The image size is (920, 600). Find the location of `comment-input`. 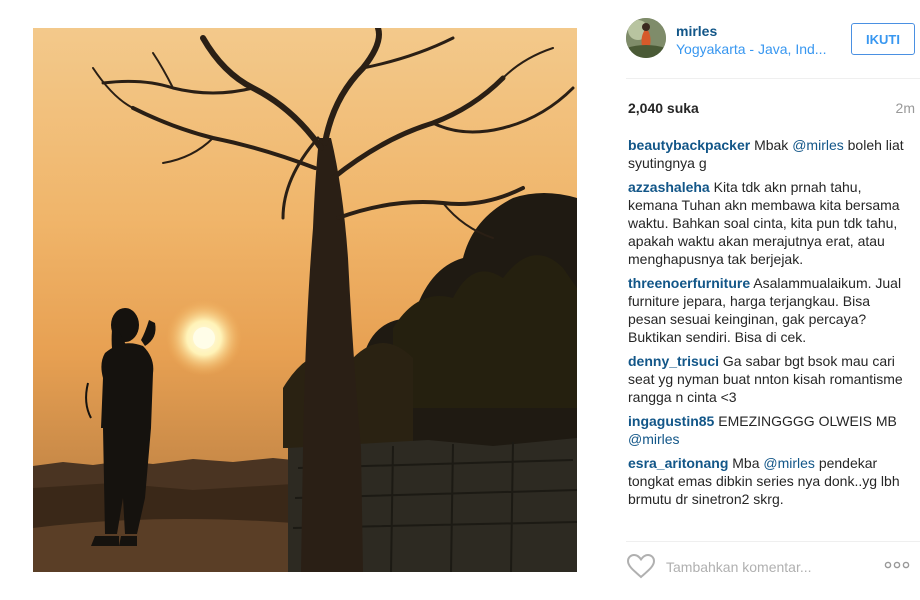

comment-input is located at coordinates (766, 567).